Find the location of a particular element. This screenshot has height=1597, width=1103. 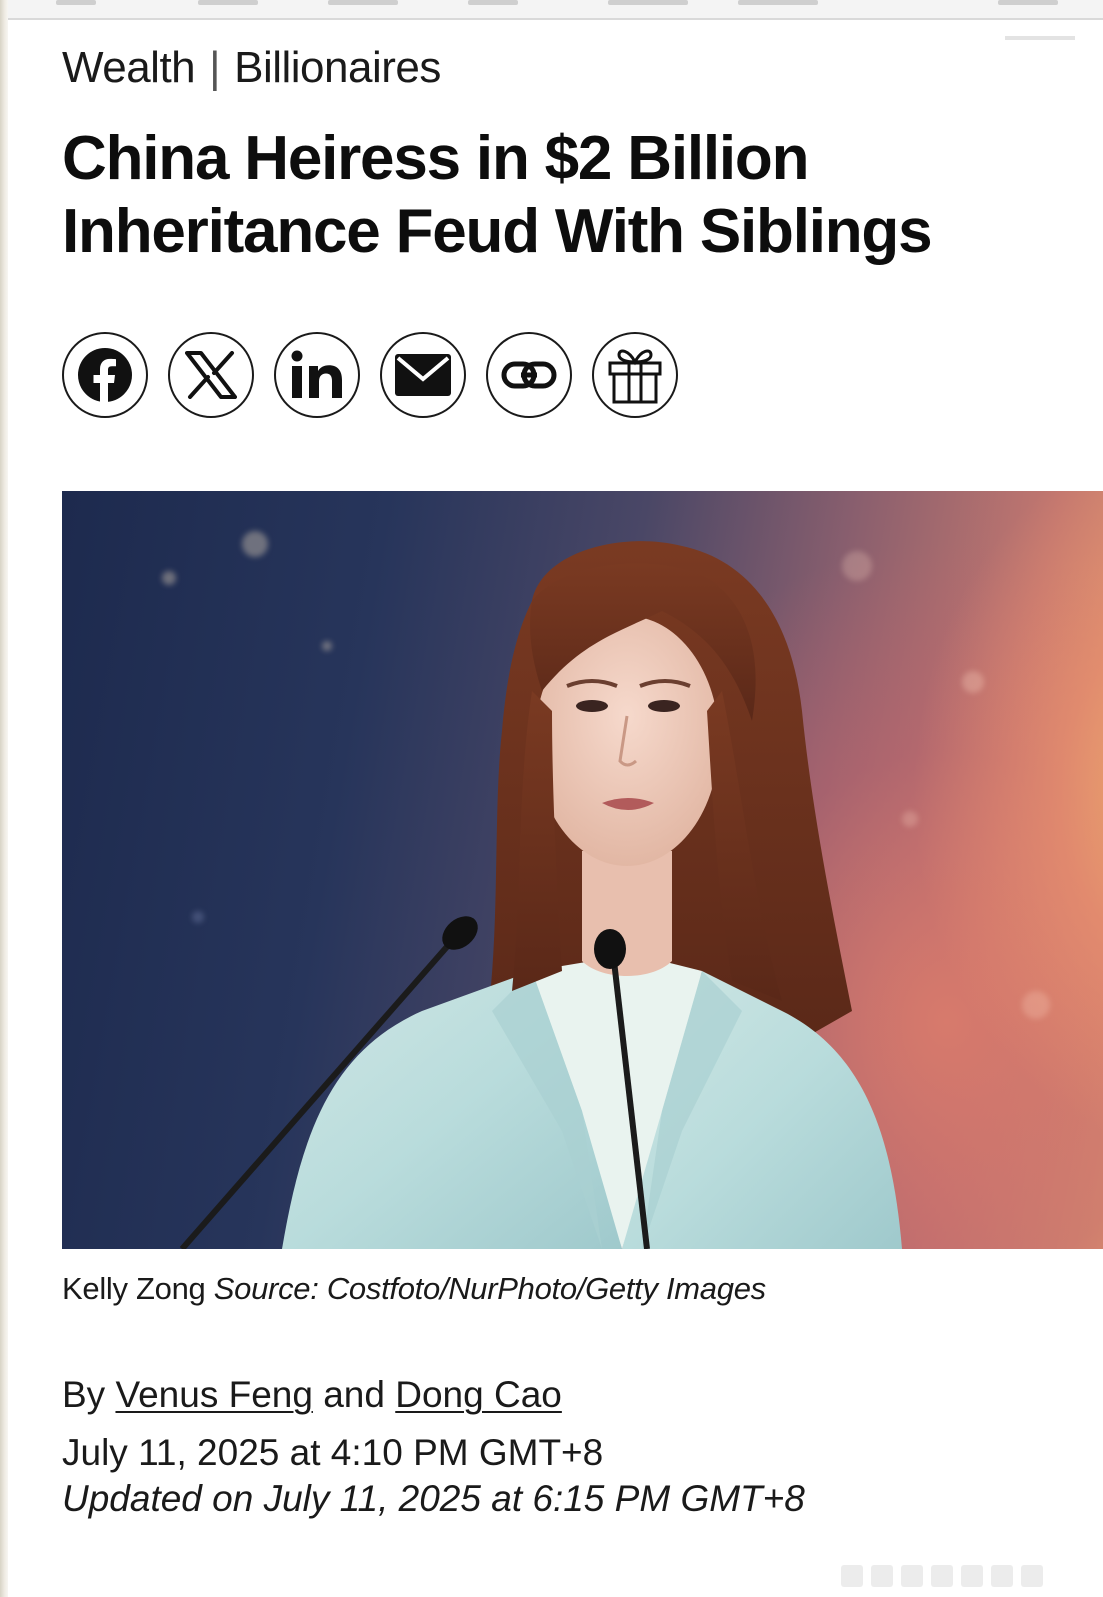

screen-edge is located at coordinates (4, 798).